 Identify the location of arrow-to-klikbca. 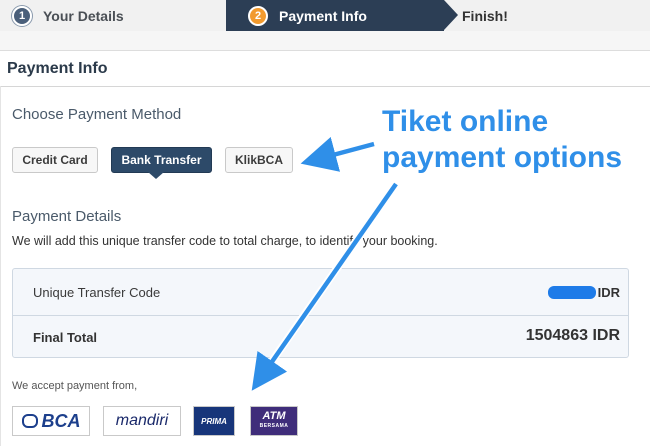
(337, 154).